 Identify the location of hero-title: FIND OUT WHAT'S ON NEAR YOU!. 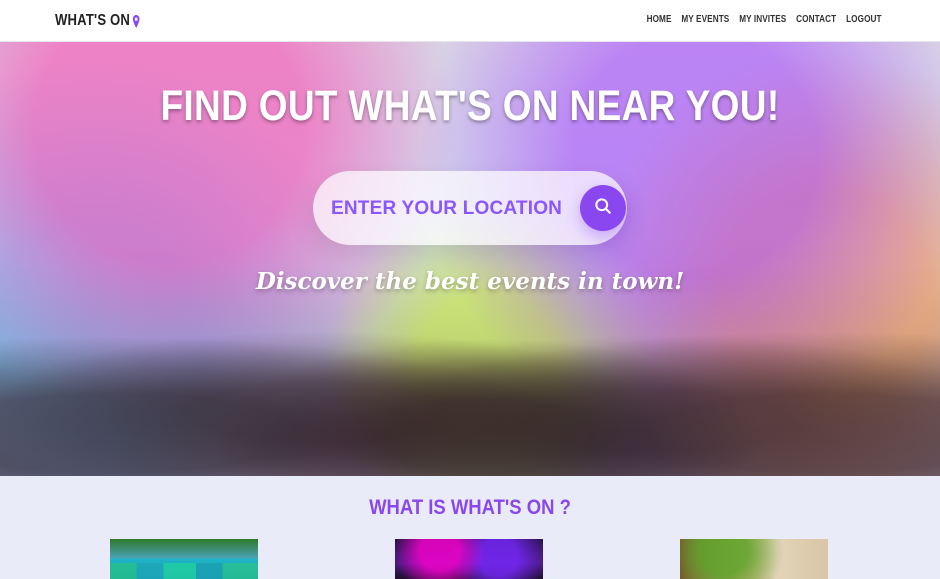
(470, 106).